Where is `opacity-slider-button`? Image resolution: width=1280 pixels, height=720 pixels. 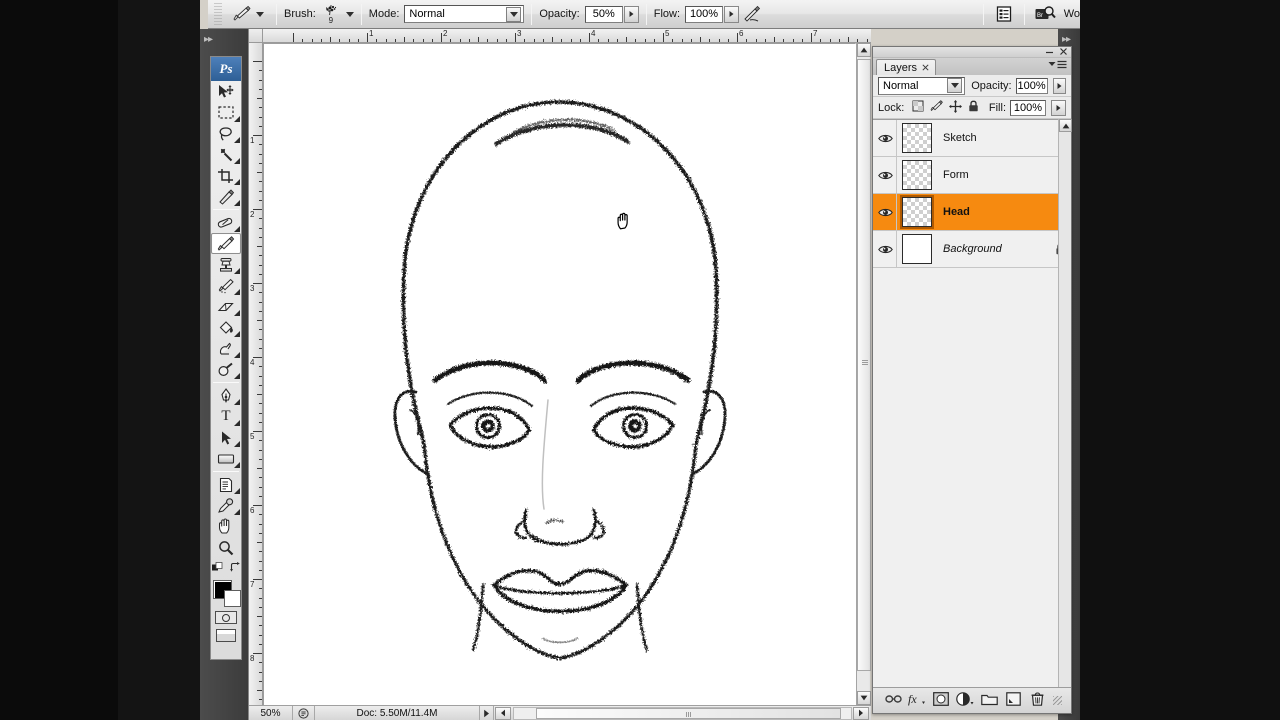 opacity-slider-button is located at coordinates (631, 14).